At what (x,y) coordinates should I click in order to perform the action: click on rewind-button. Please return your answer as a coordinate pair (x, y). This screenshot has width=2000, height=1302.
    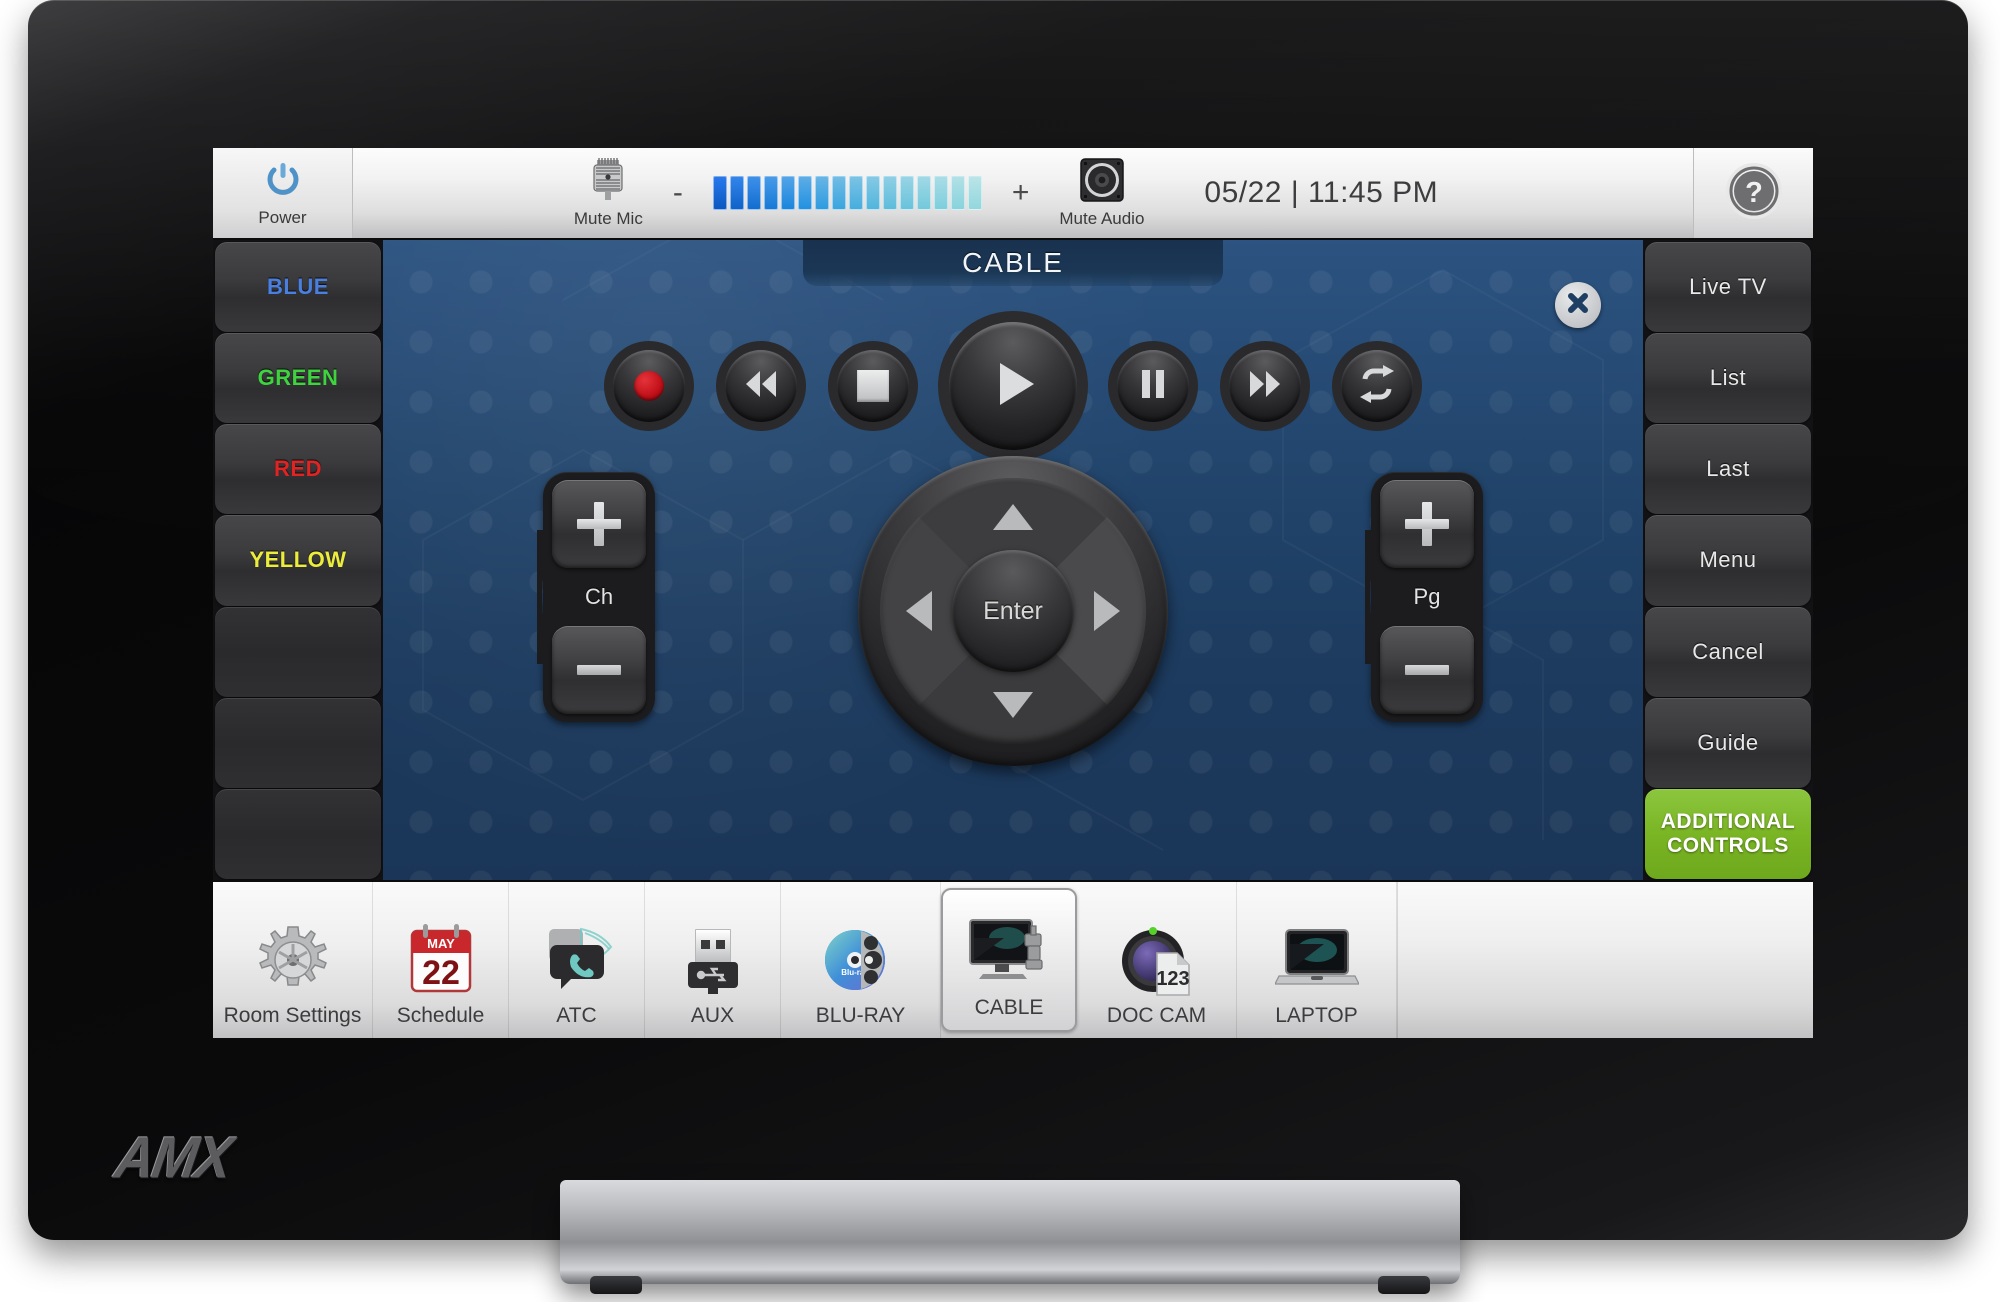
    Looking at the image, I should click on (761, 386).